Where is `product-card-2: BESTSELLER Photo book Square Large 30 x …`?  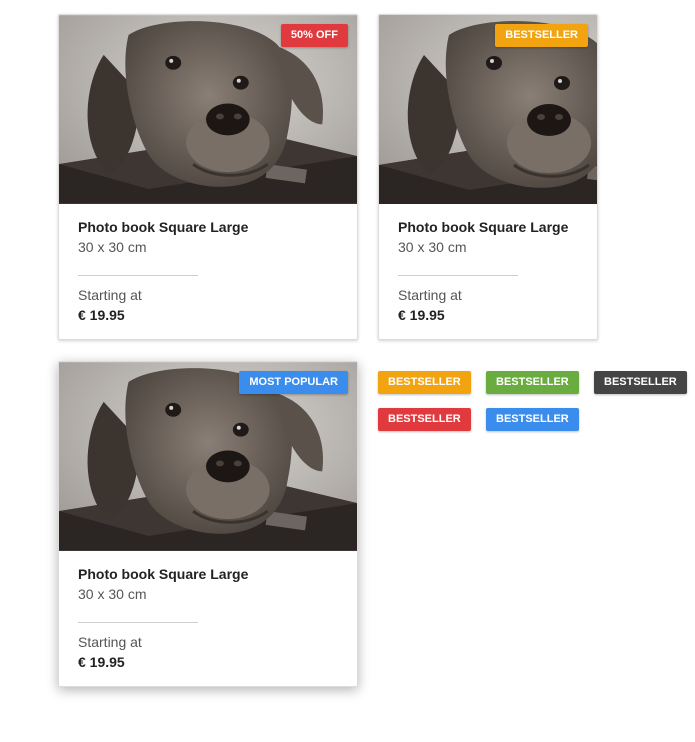
product-card-2: BESTSELLER Photo book Square Large 30 x … is located at coordinates (488, 177).